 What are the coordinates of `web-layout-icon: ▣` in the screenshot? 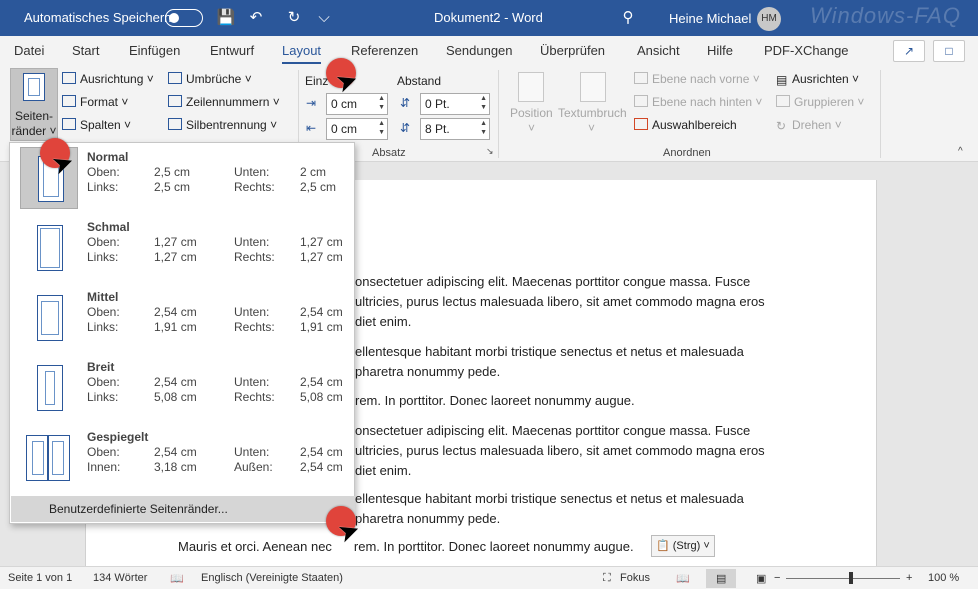 It's located at (761, 578).